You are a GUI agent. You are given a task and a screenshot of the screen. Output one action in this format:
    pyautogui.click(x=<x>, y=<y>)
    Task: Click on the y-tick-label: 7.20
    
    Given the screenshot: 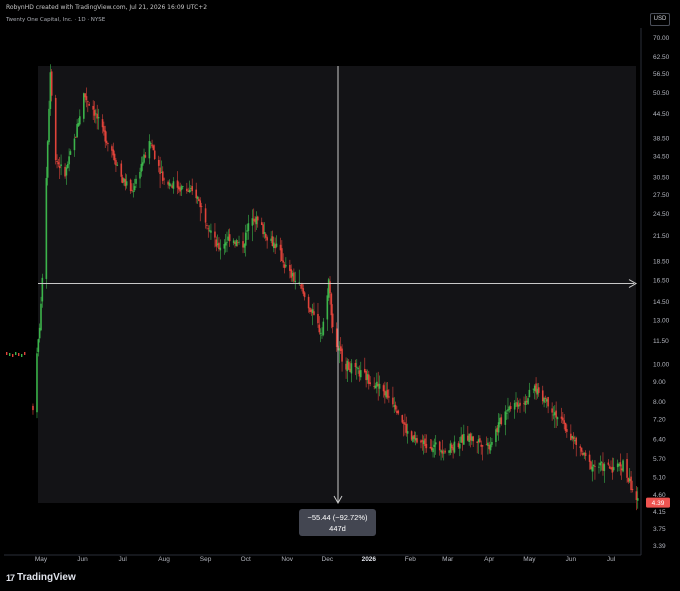 What is the action you would take?
    pyautogui.click(x=659, y=420)
    